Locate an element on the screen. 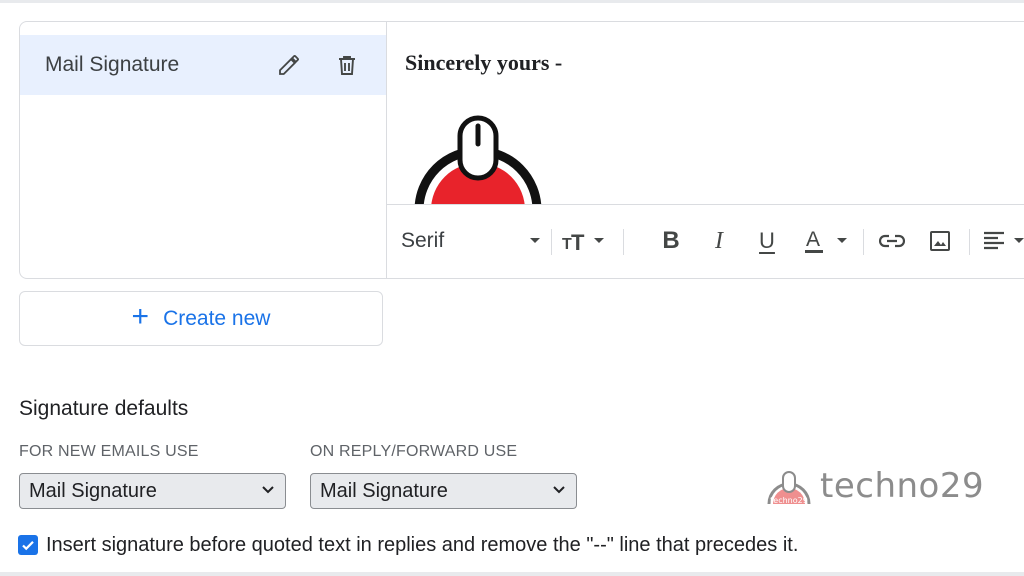 The width and height of the screenshot is (1024, 576). text-size-icon: T T is located at coordinates (587, 241).